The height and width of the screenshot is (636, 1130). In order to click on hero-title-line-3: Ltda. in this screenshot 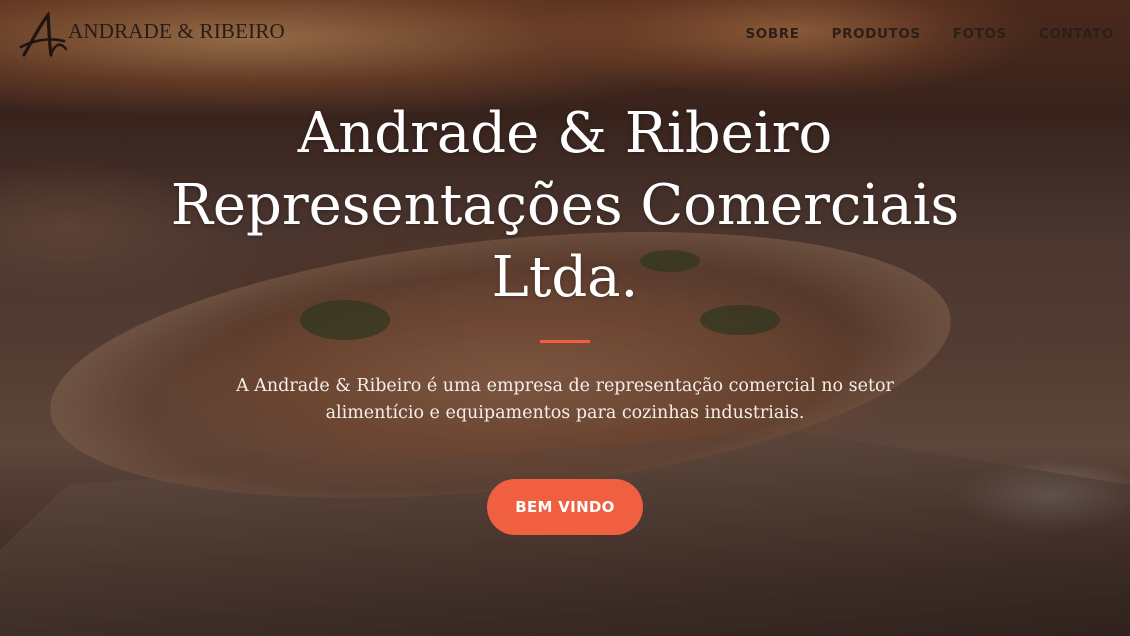, I will do `click(565, 277)`.